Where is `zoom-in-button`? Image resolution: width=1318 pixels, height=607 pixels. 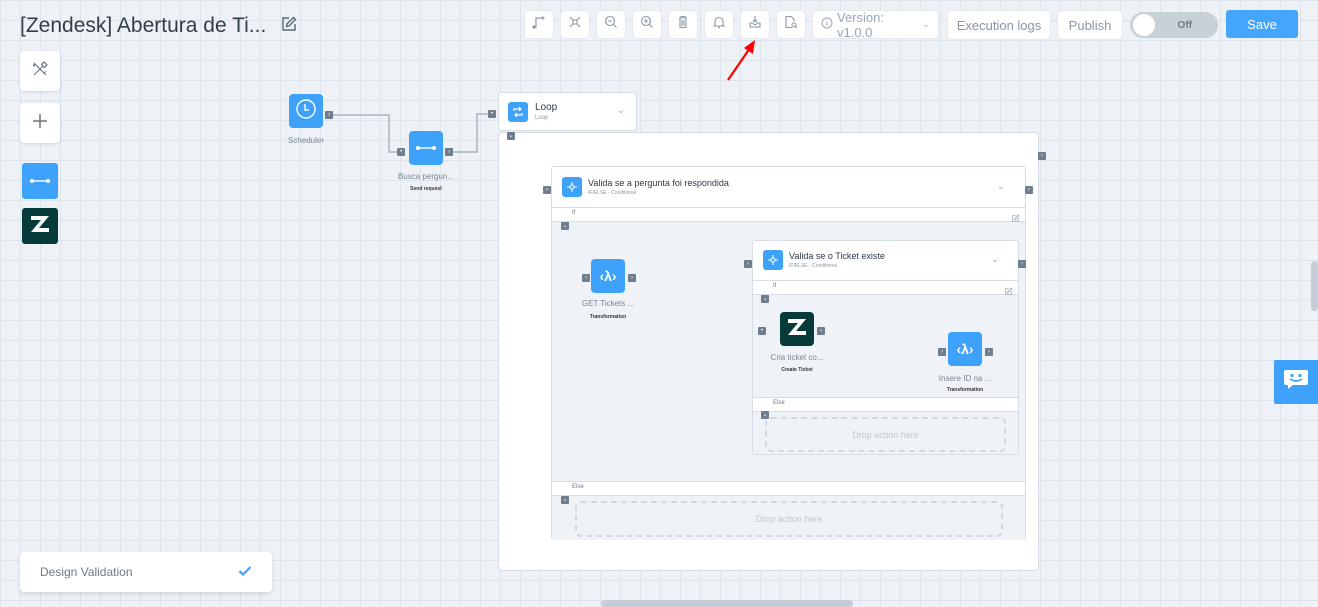
zoom-in-button is located at coordinates (647, 24).